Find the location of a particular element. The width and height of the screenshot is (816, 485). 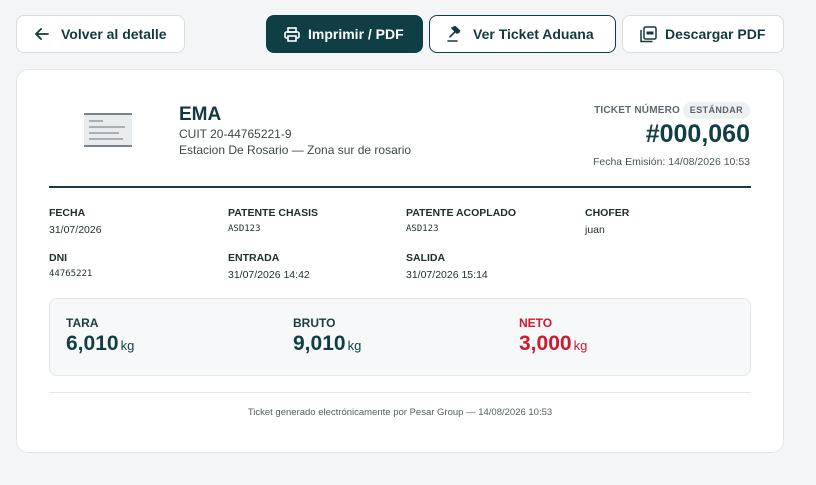

ticket-type-badge: ESTÁNDAR is located at coordinates (716, 110).